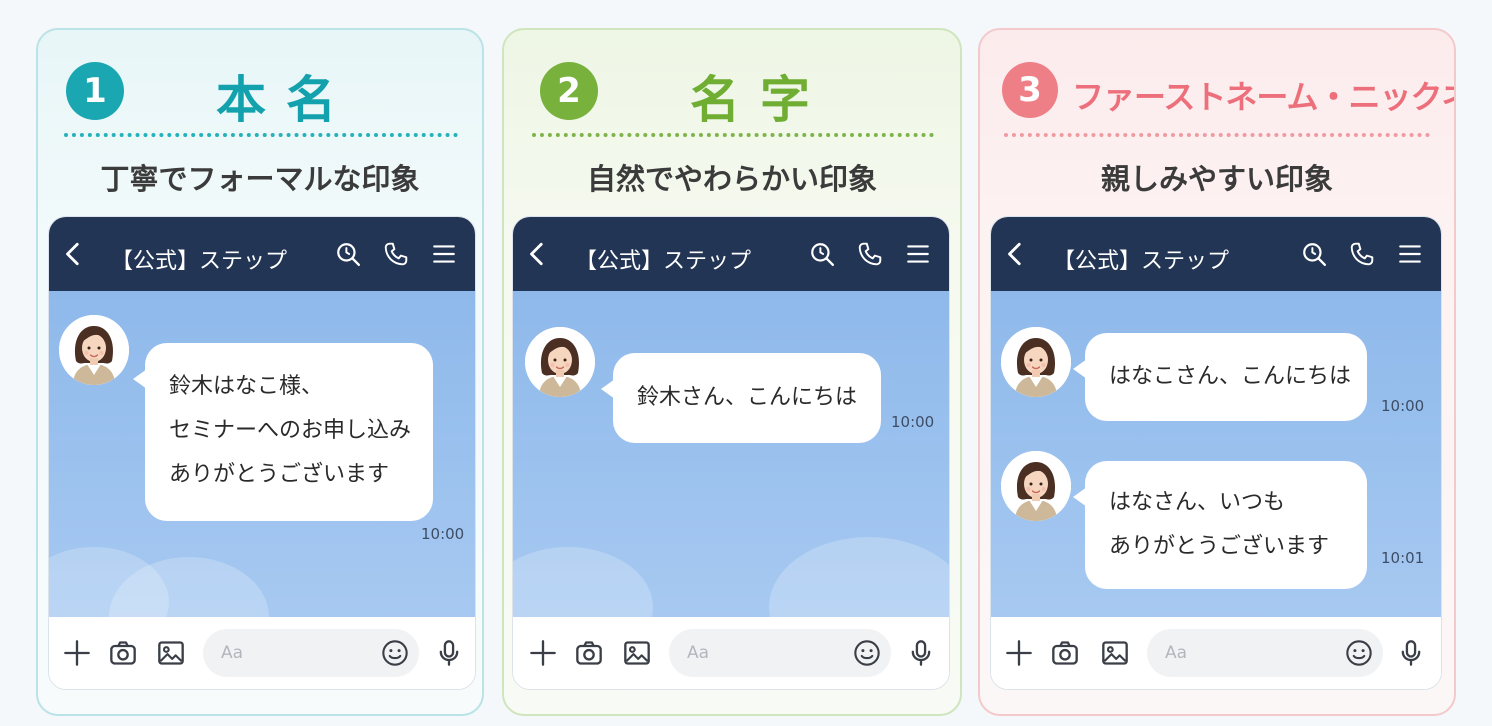  Describe the element at coordinates (569, 91) in the screenshot. I see `step-number-badge: 2` at that location.